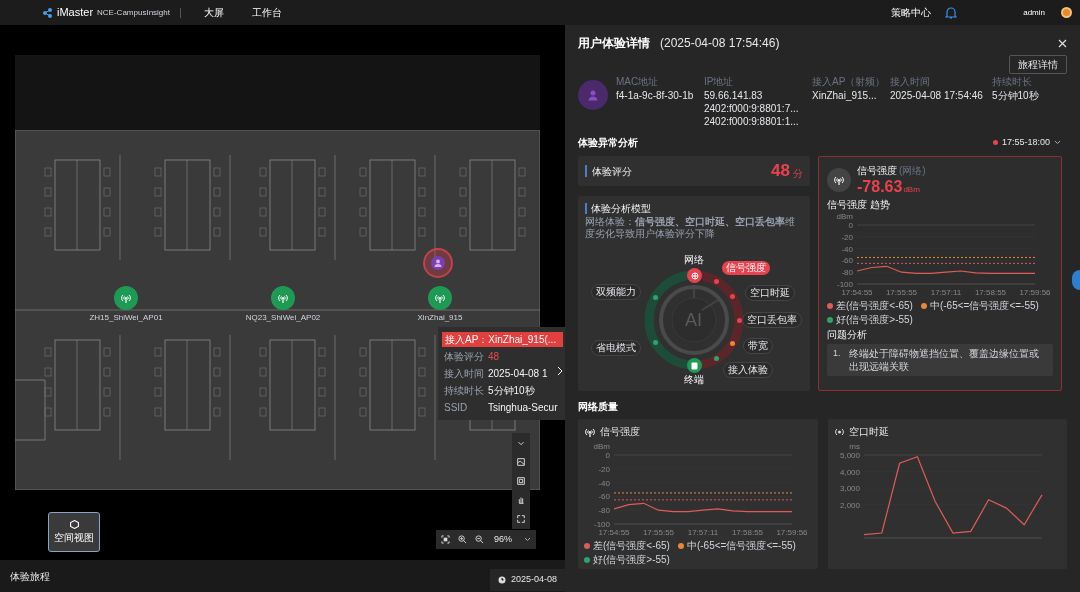  Describe the element at coordinates (990, 292) in the screenshot. I see `tick-label: 17:58:55` at that location.